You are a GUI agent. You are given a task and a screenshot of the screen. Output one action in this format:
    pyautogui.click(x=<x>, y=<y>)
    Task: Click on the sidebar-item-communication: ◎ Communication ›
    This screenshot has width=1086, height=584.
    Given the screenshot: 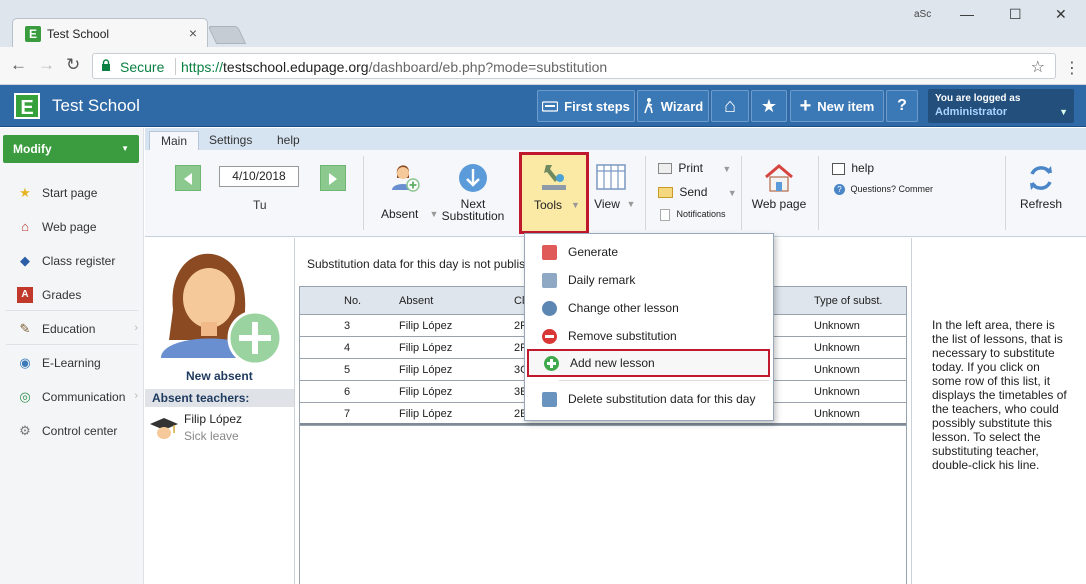 What is the action you would take?
    pyautogui.click(x=72, y=397)
    